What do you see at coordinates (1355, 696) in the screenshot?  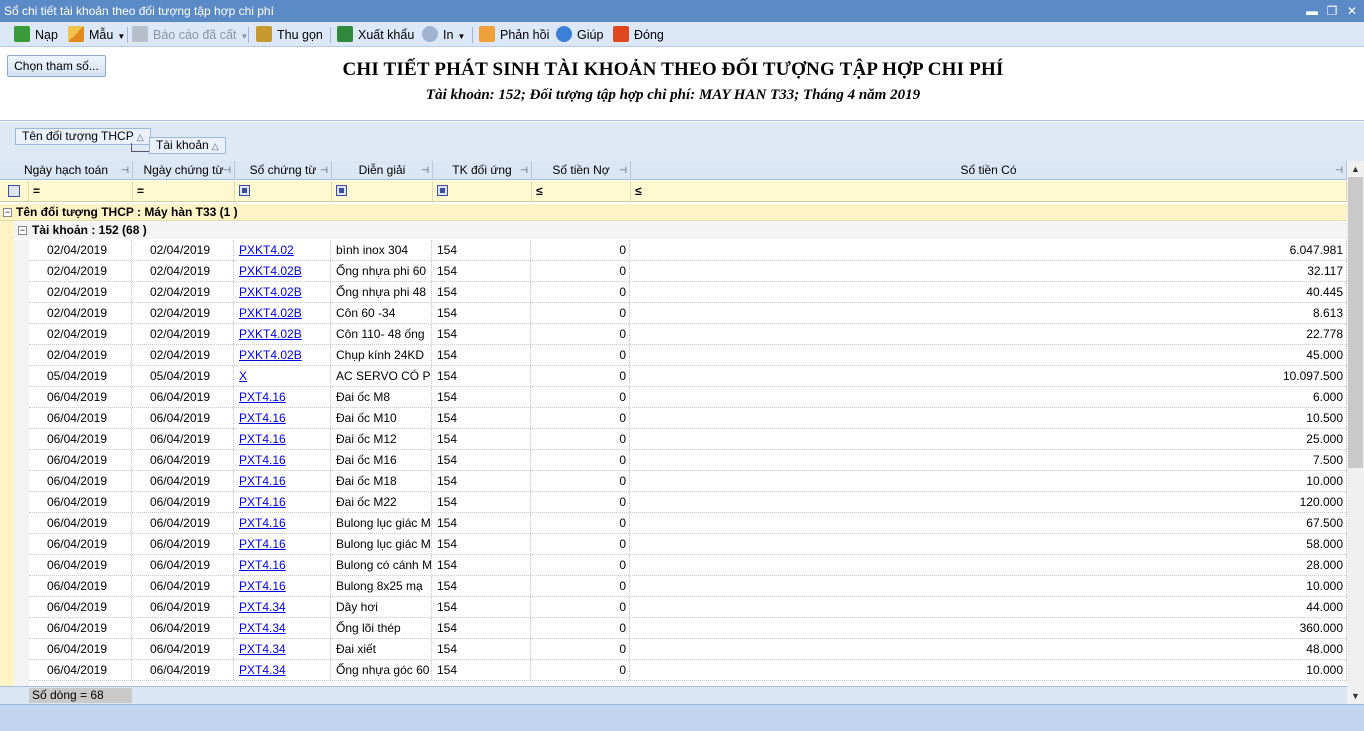 I see `scroll-down-icon: ▼` at bounding box center [1355, 696].